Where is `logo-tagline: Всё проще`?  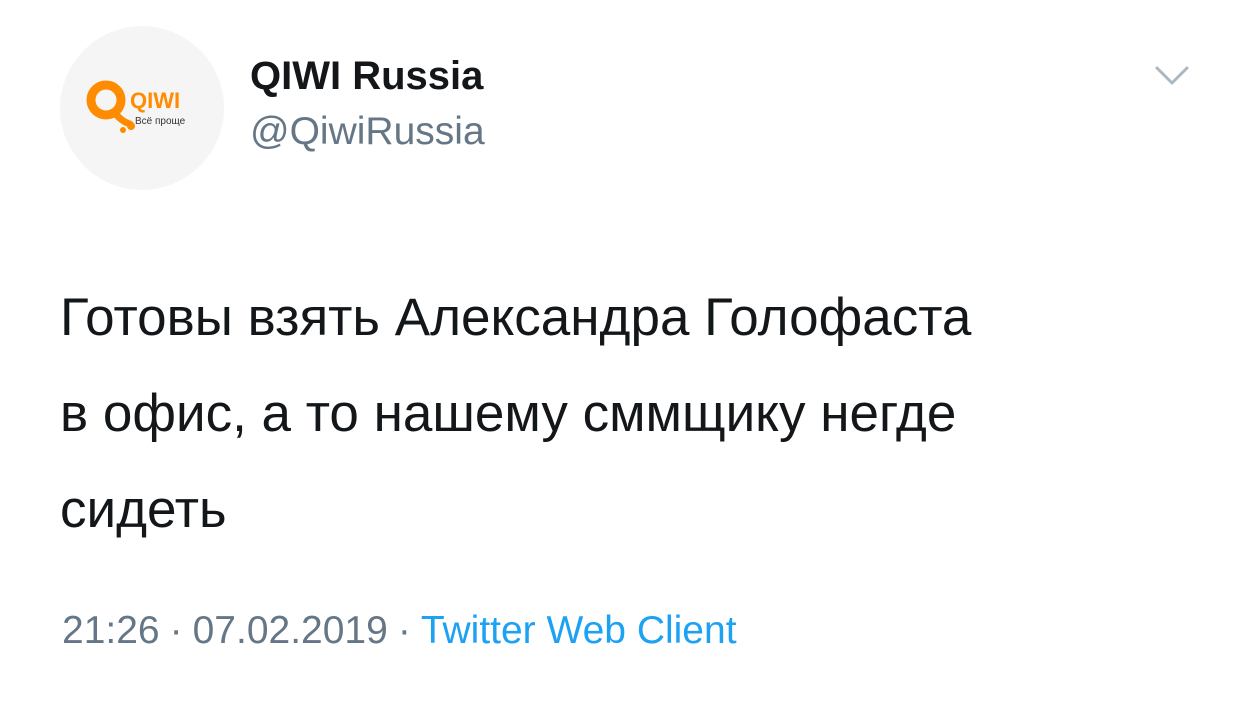
logo-tagline: Всё проще is located at coordinates (160, 121).